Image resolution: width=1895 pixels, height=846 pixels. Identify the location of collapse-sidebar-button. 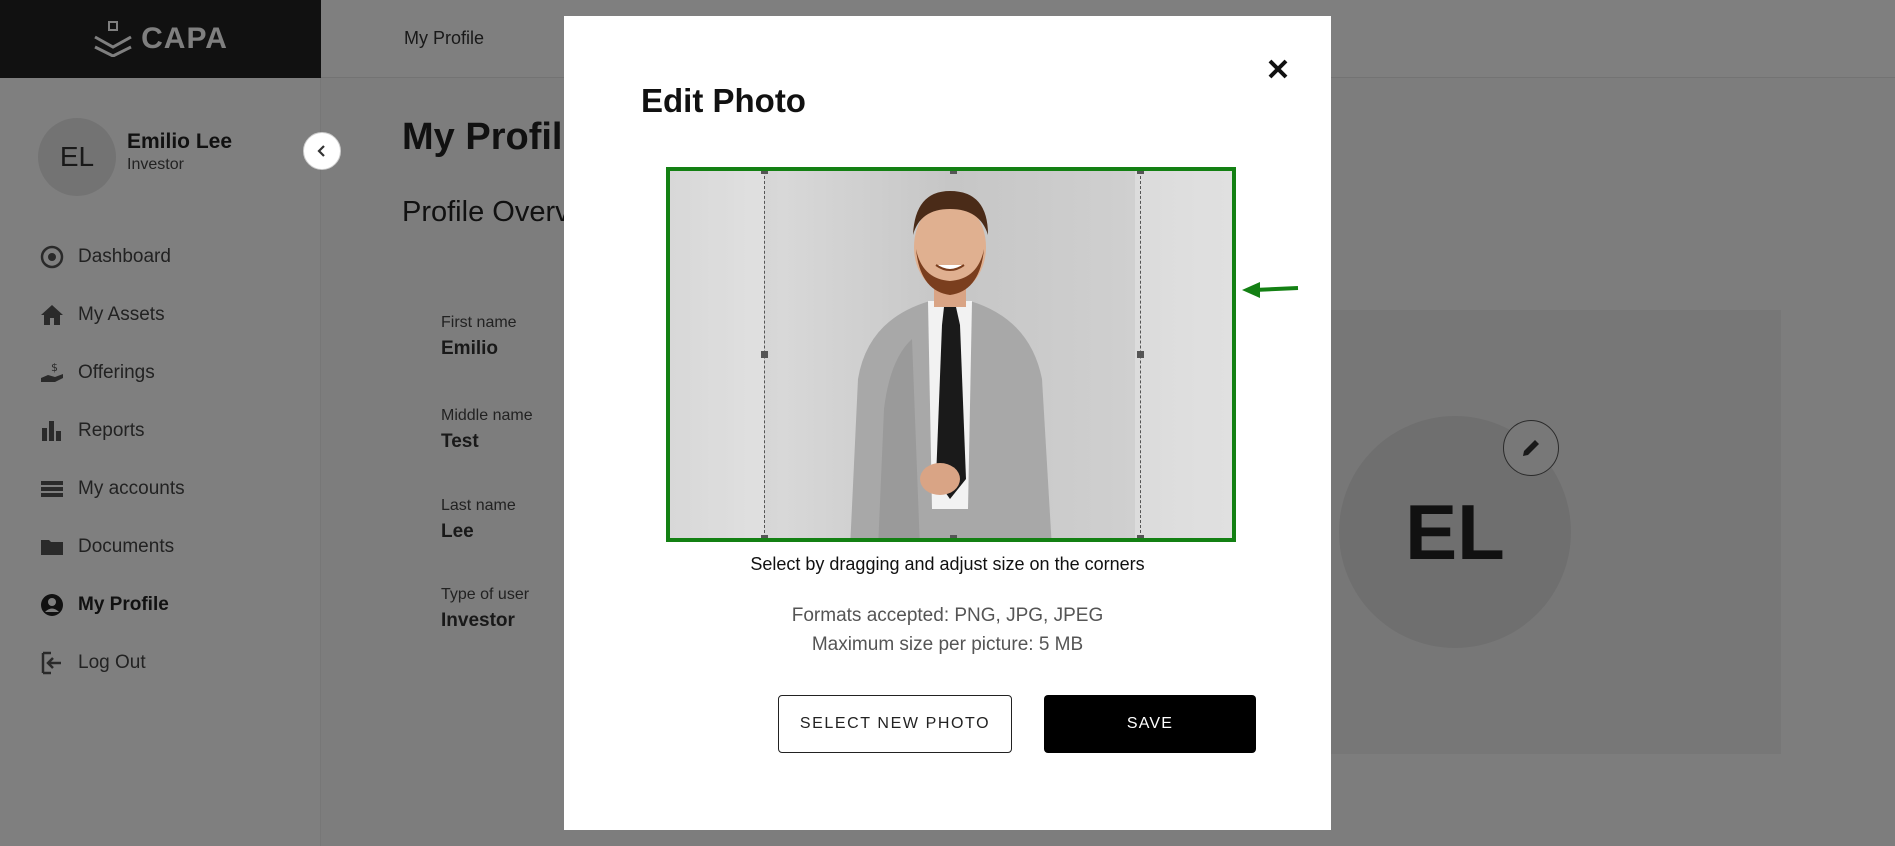
(322, 151).